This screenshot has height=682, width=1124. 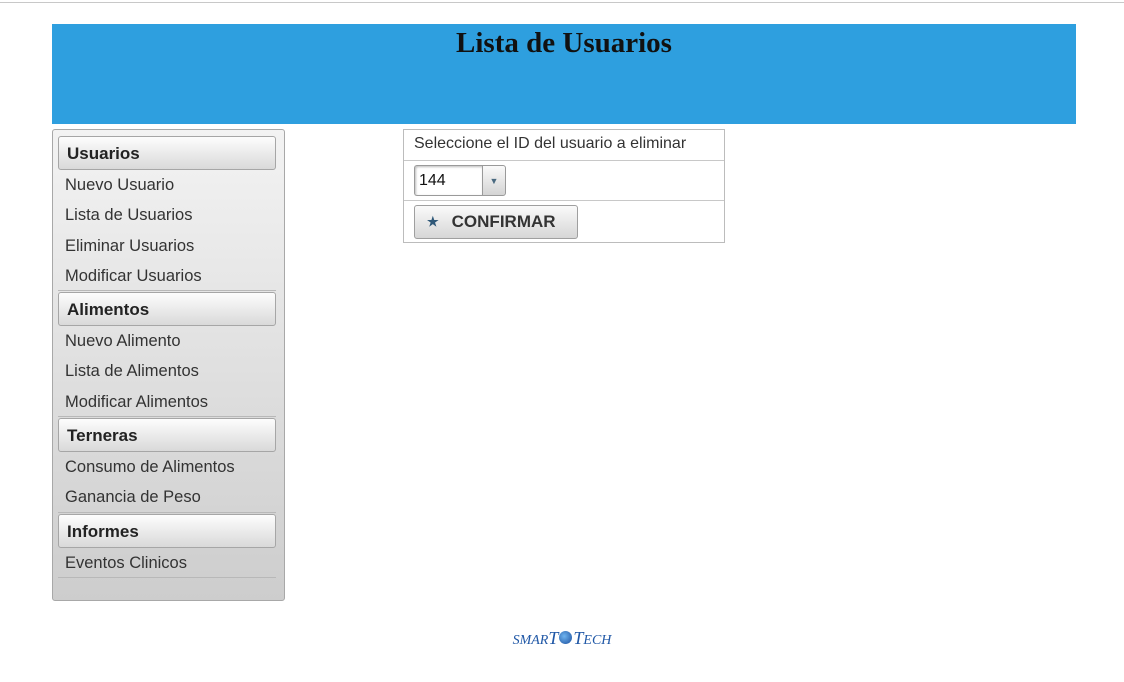 I want to click on menu-item-modificar-alimentos: Modificar Alimentos, so click(x=167, y=402).